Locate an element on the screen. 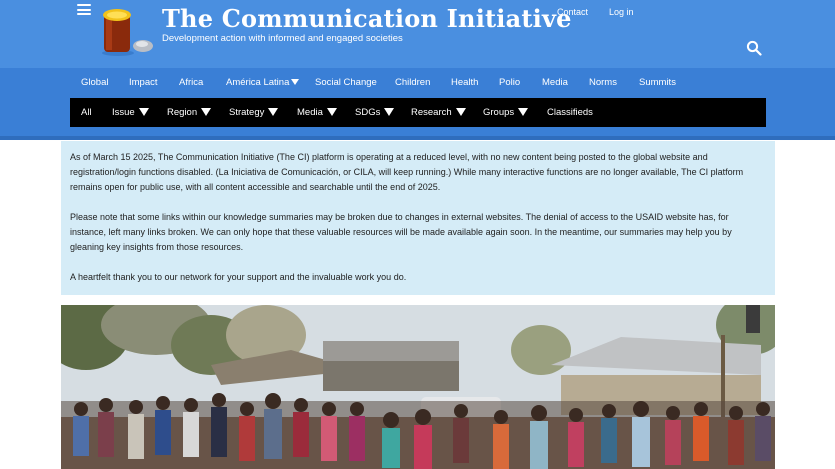 Image resolution: width=835 pixels, height=469 pixels. secondary-nav-sdgs: SDGs is located at coordinates (375, 112).